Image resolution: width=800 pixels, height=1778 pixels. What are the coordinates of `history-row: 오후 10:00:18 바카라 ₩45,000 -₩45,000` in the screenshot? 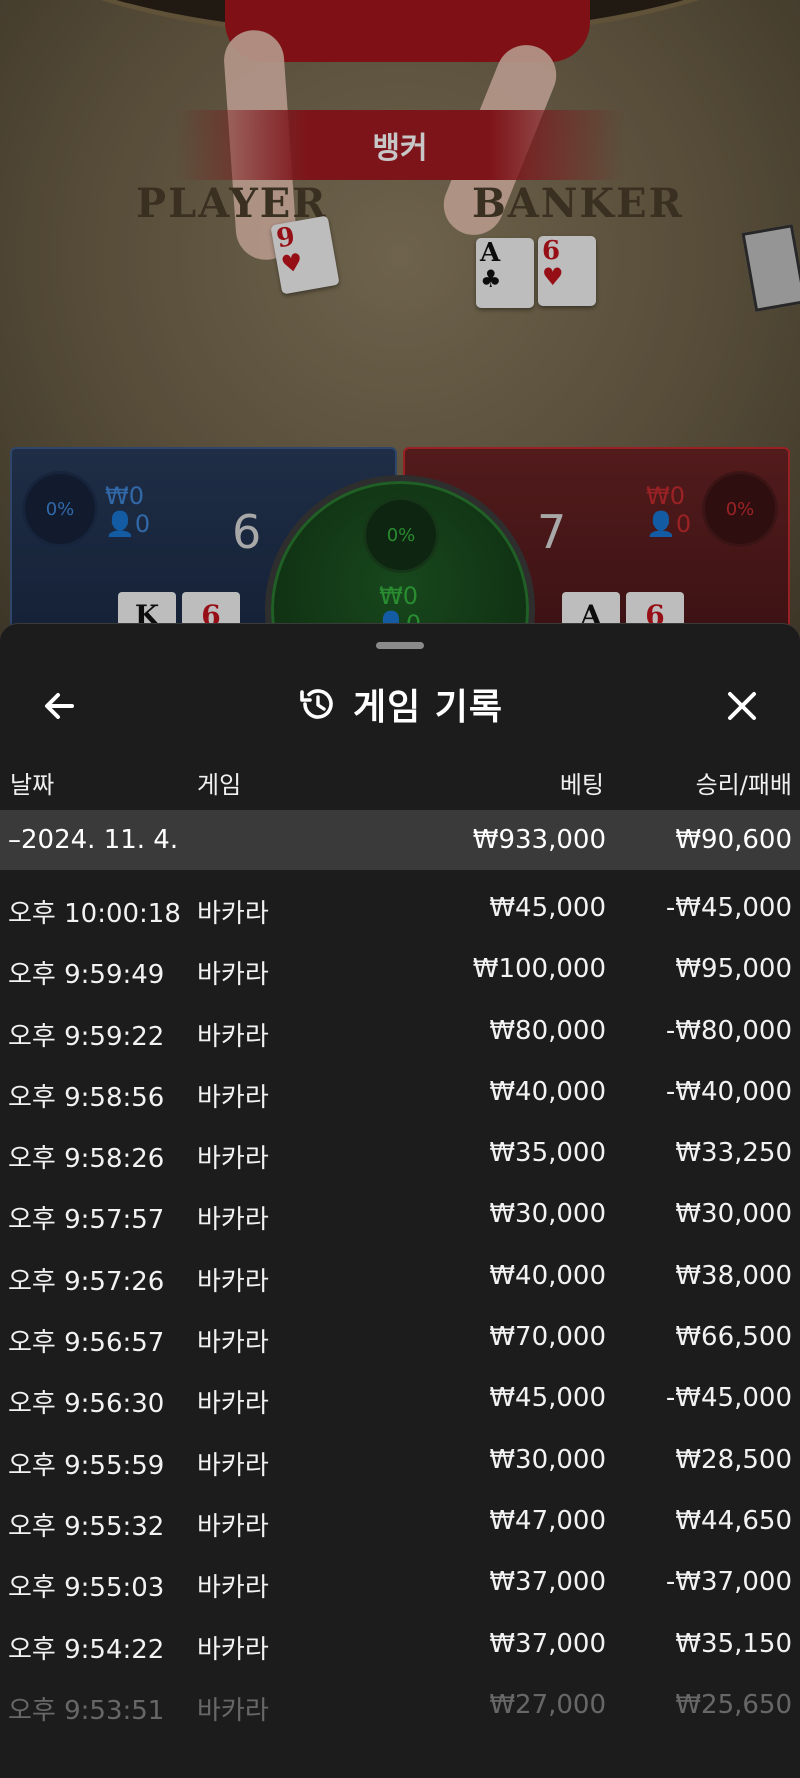 It's located at (400, 909).